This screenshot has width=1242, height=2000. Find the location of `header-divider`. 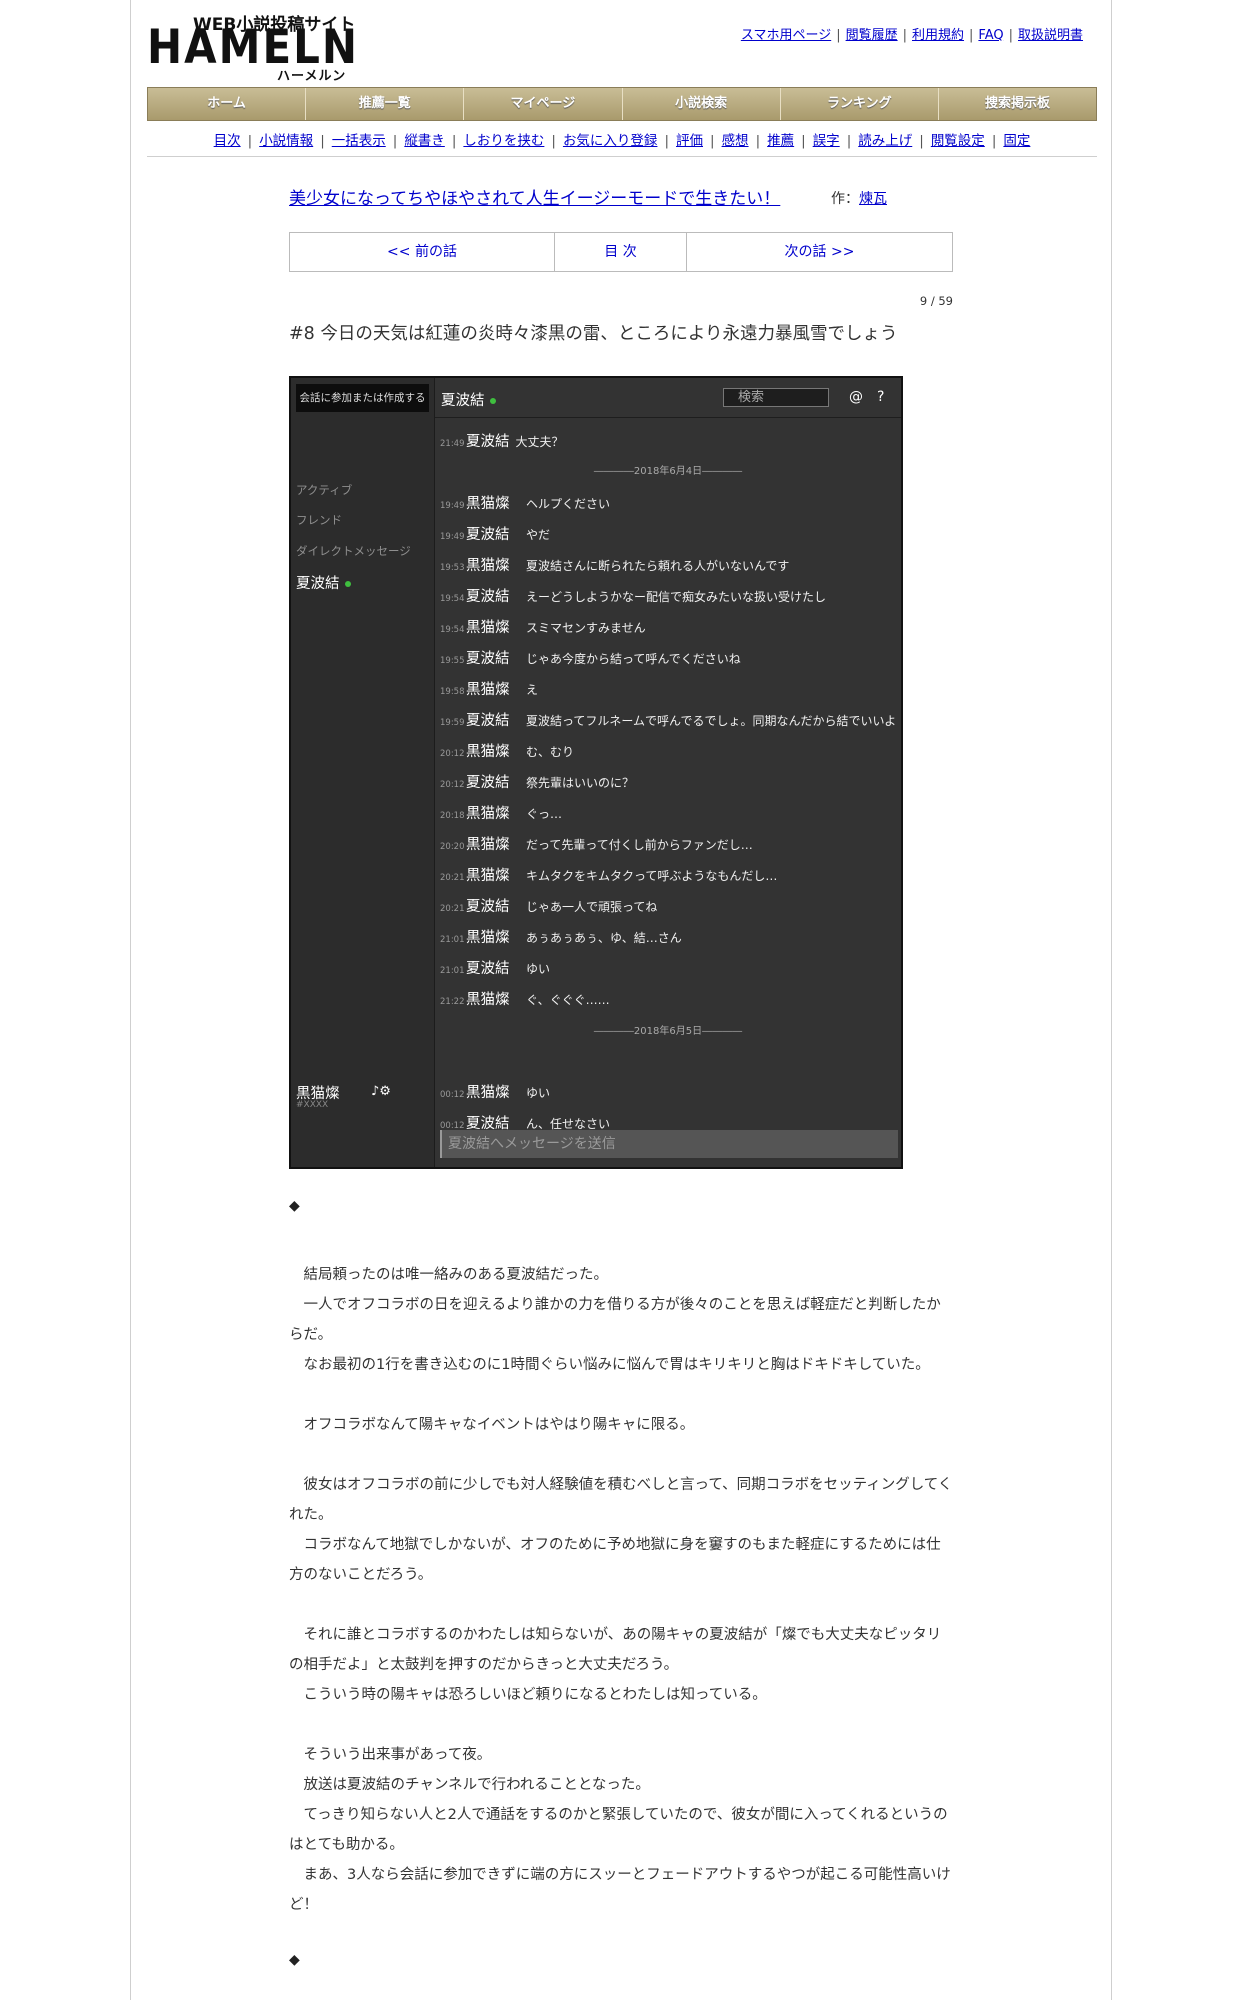

header-divider is located at coordinates (622, 156).